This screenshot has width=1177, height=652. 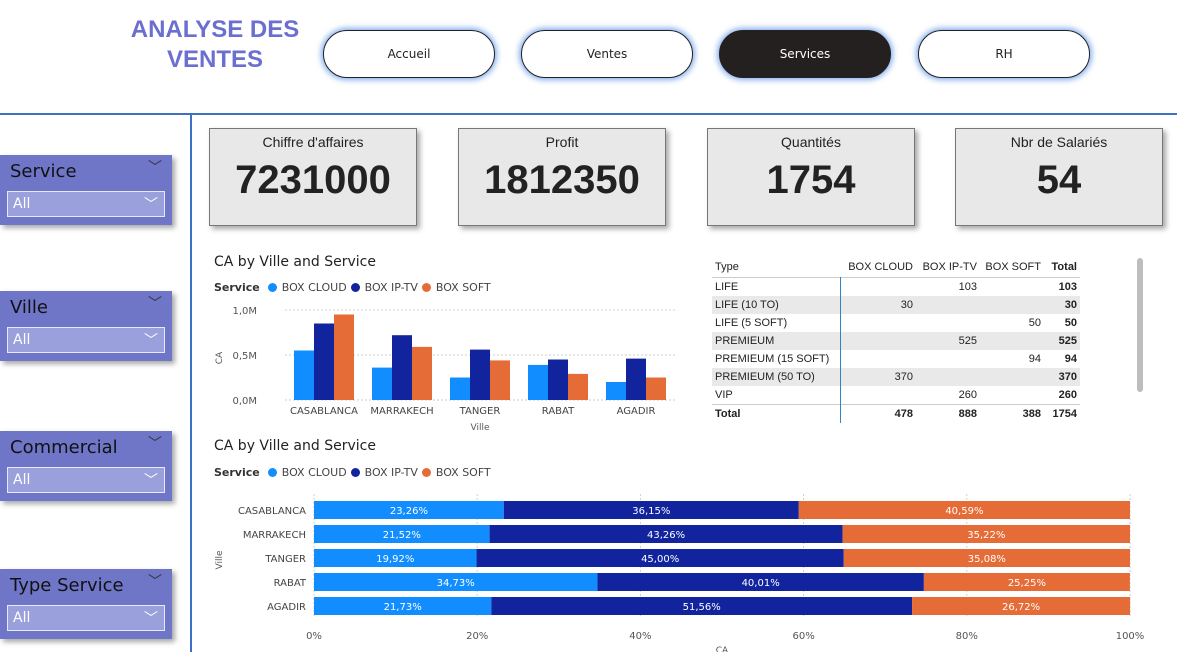 What do you see at coordinates (86, 340) in the screenshot?
I see `slicer-ville-dropdown: All ﹀` at bounding box center [86, 340].